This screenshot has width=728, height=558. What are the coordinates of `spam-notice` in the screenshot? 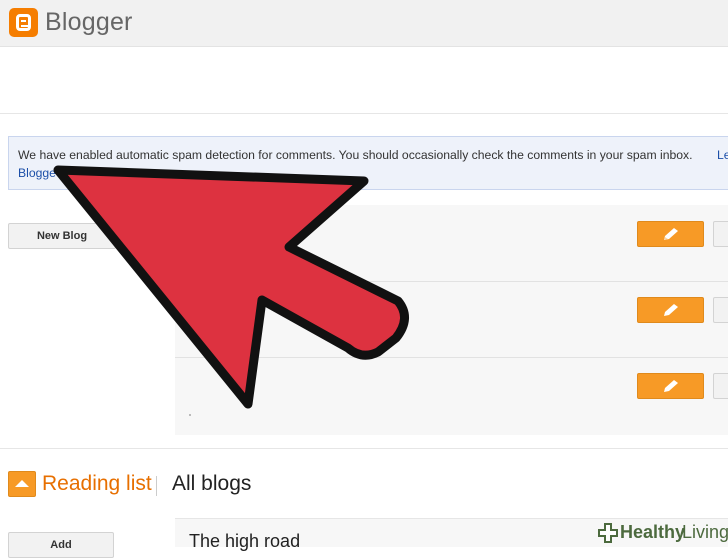 It's located at (368, 163).